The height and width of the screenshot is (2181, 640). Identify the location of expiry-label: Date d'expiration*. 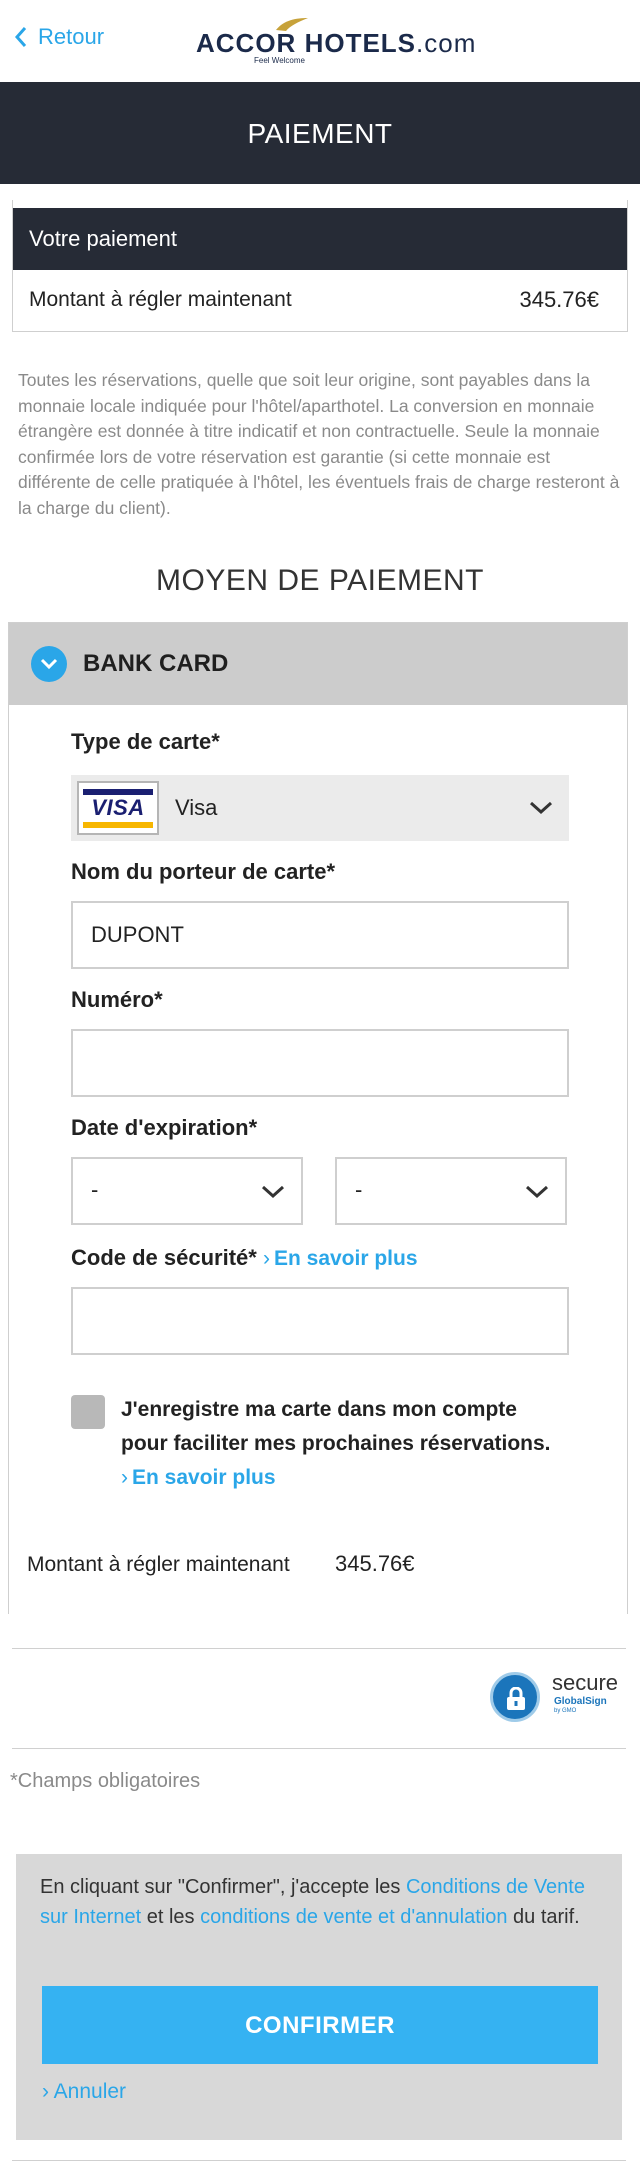
(164, 1127).